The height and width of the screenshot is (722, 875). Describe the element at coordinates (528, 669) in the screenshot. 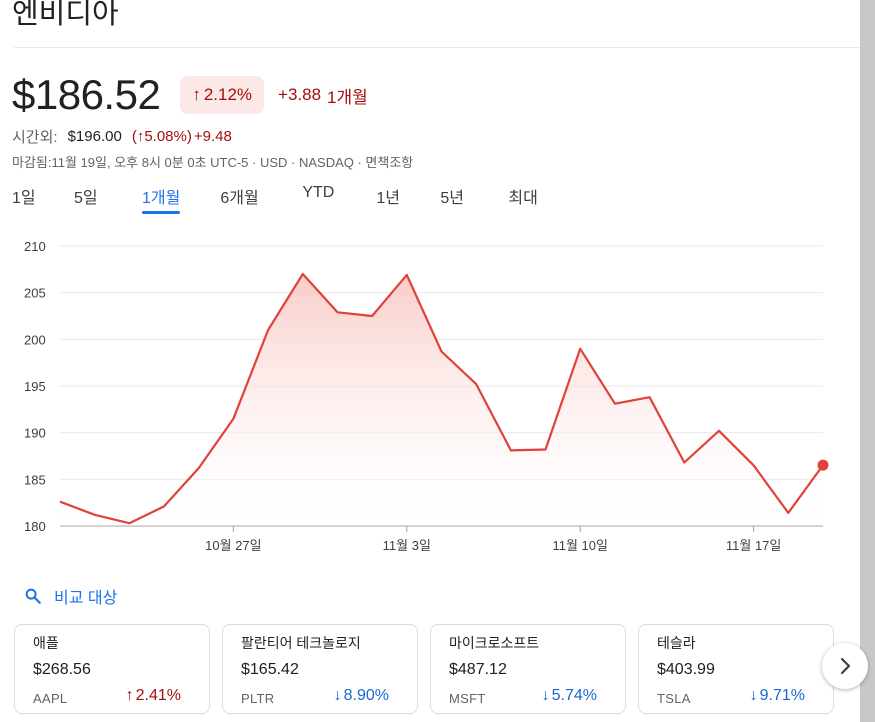

I see `stock-card-msft: 마이크로소프트 $487.12 MSFT ↓ 5.74%` at that location.